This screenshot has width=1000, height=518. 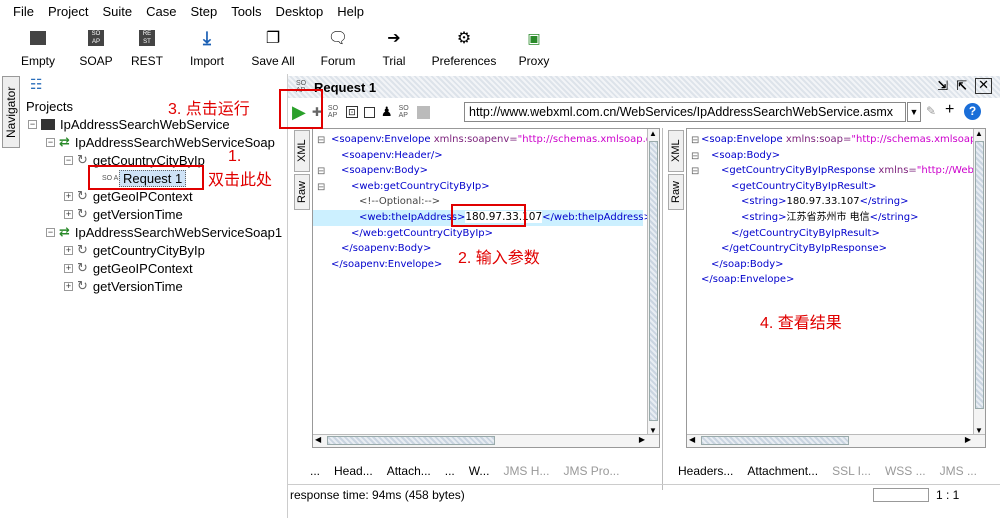 What do you see at coordinates (942, 86) in the screenshot?
I see `detach-icon: ⇲` at bounding box center [942, 86].